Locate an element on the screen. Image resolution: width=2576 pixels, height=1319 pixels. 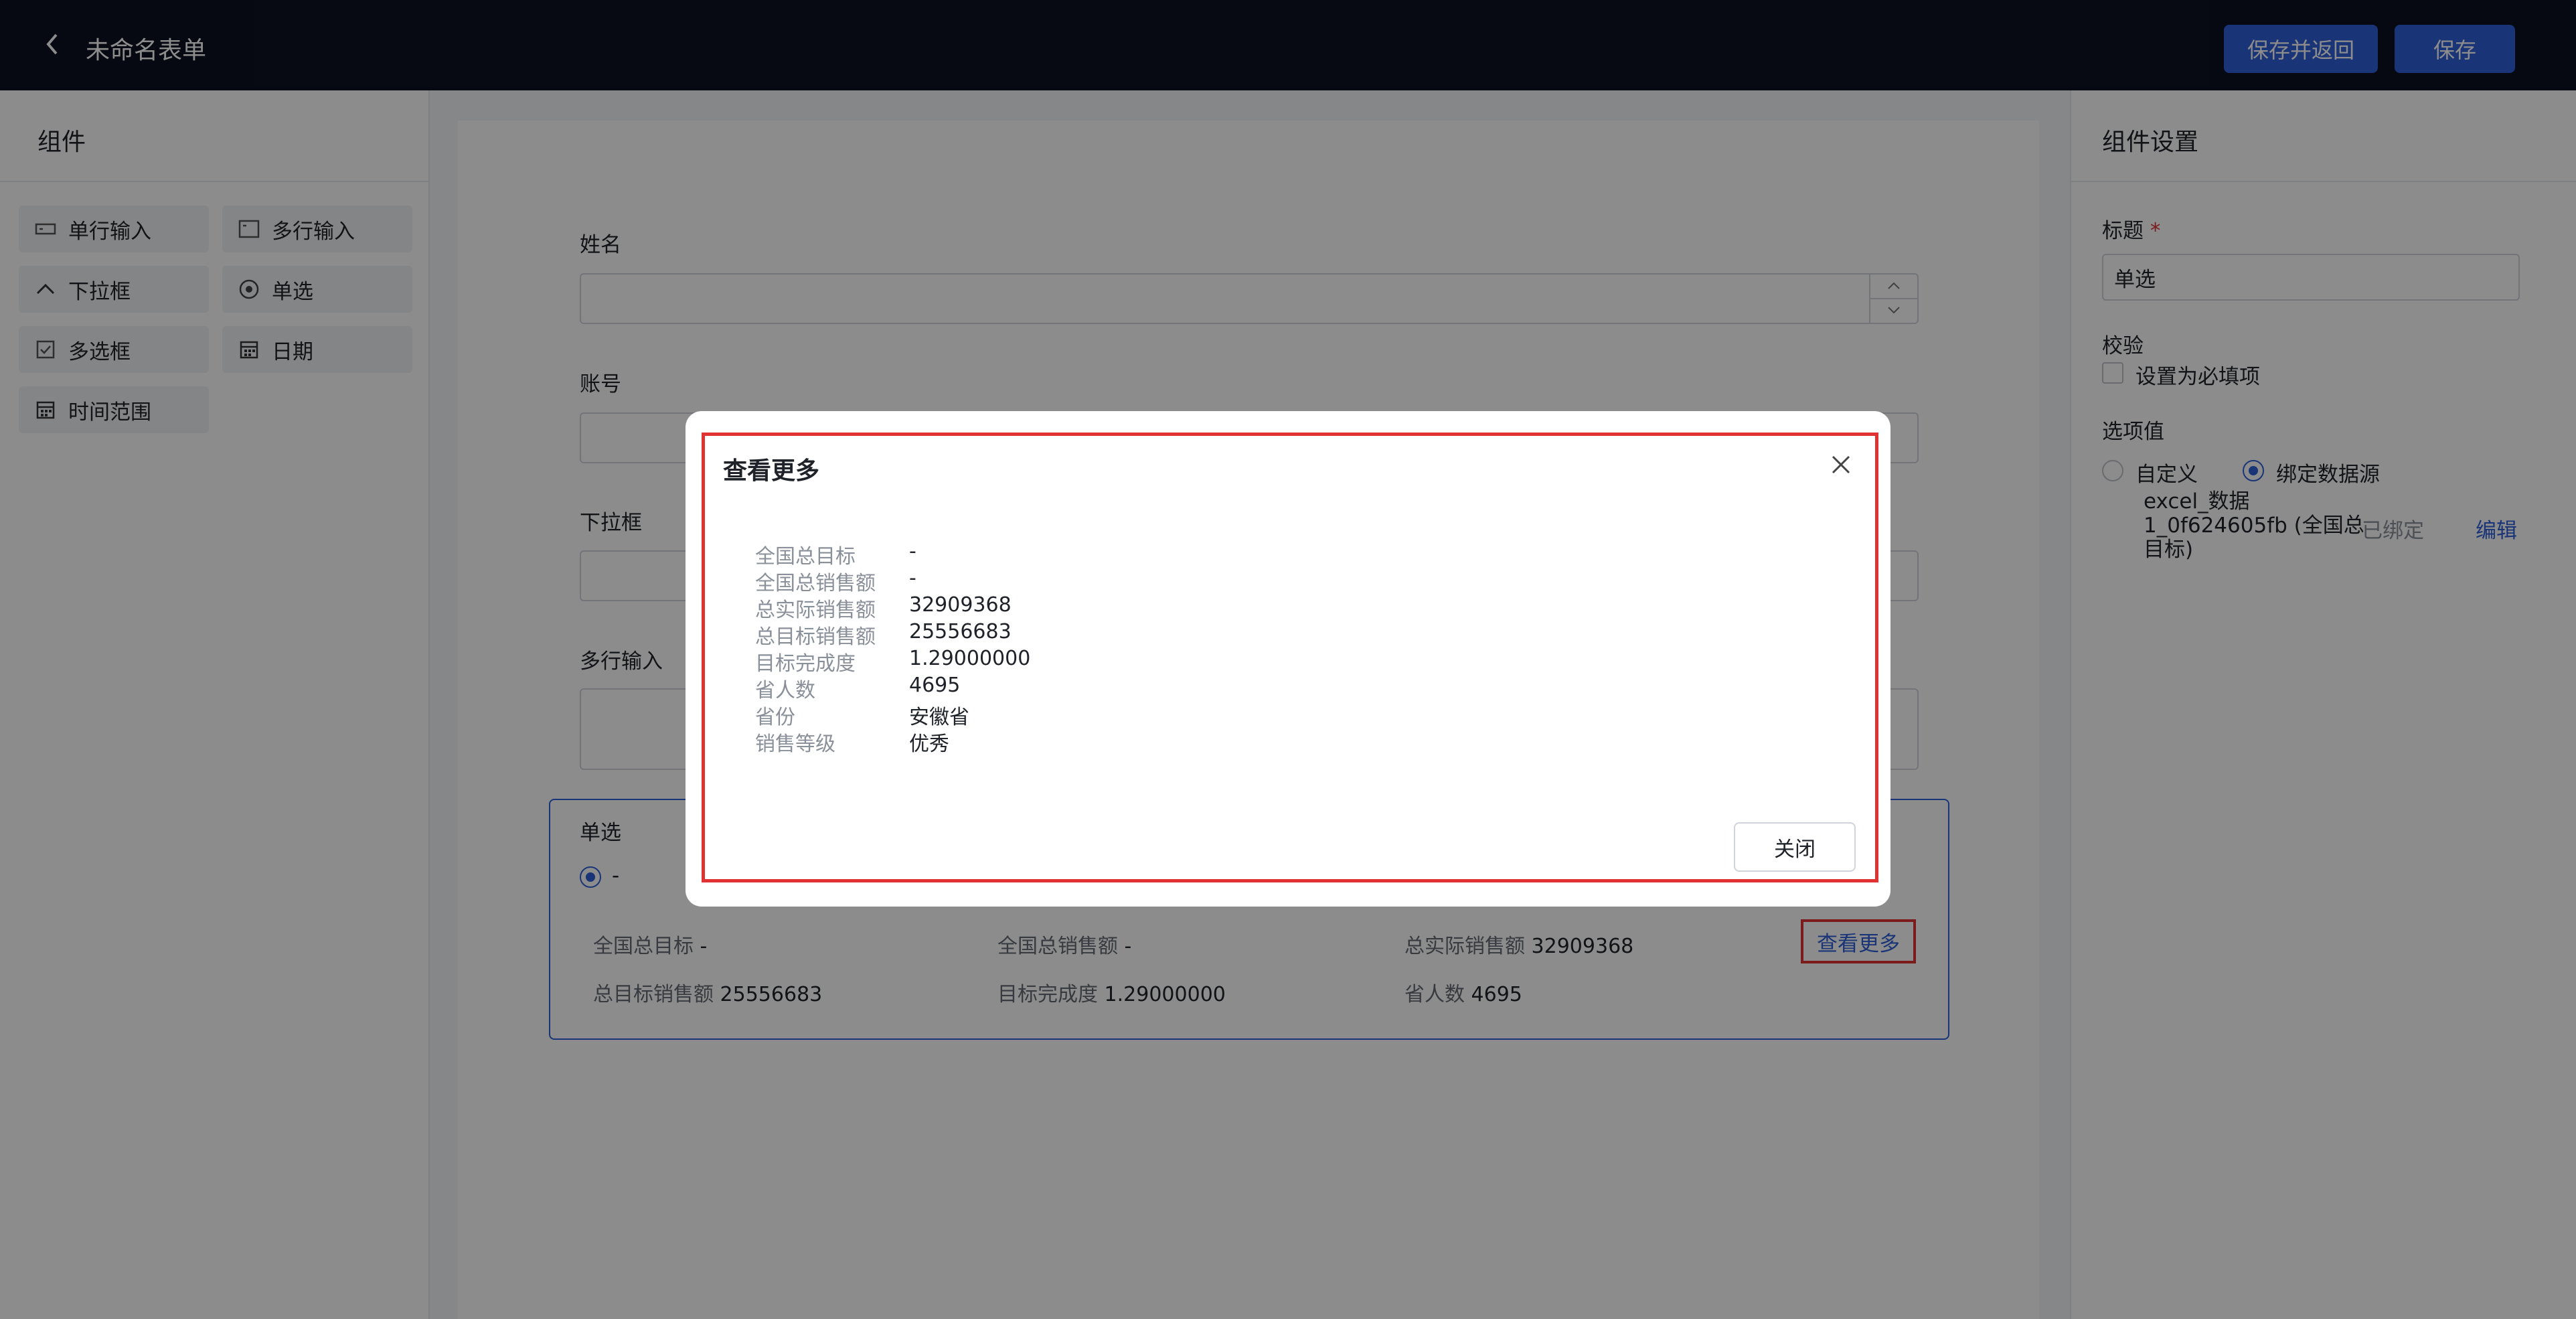
detail-key: 目标完成度 is located at coordinates (806, 664).